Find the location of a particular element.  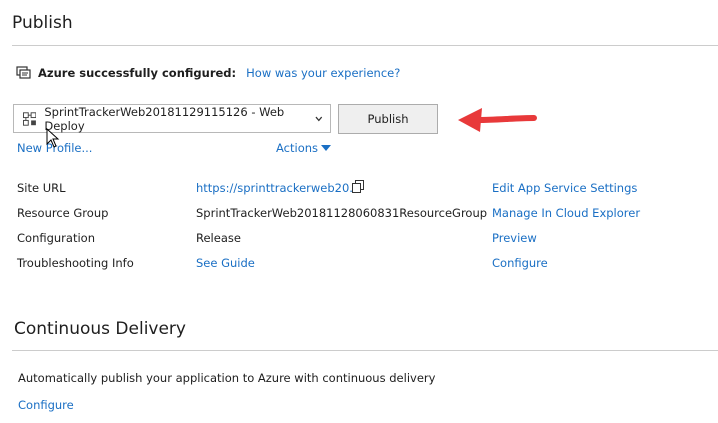

troubleshooting-label: Troubleshooting Info is located at coordinates (75, 263).